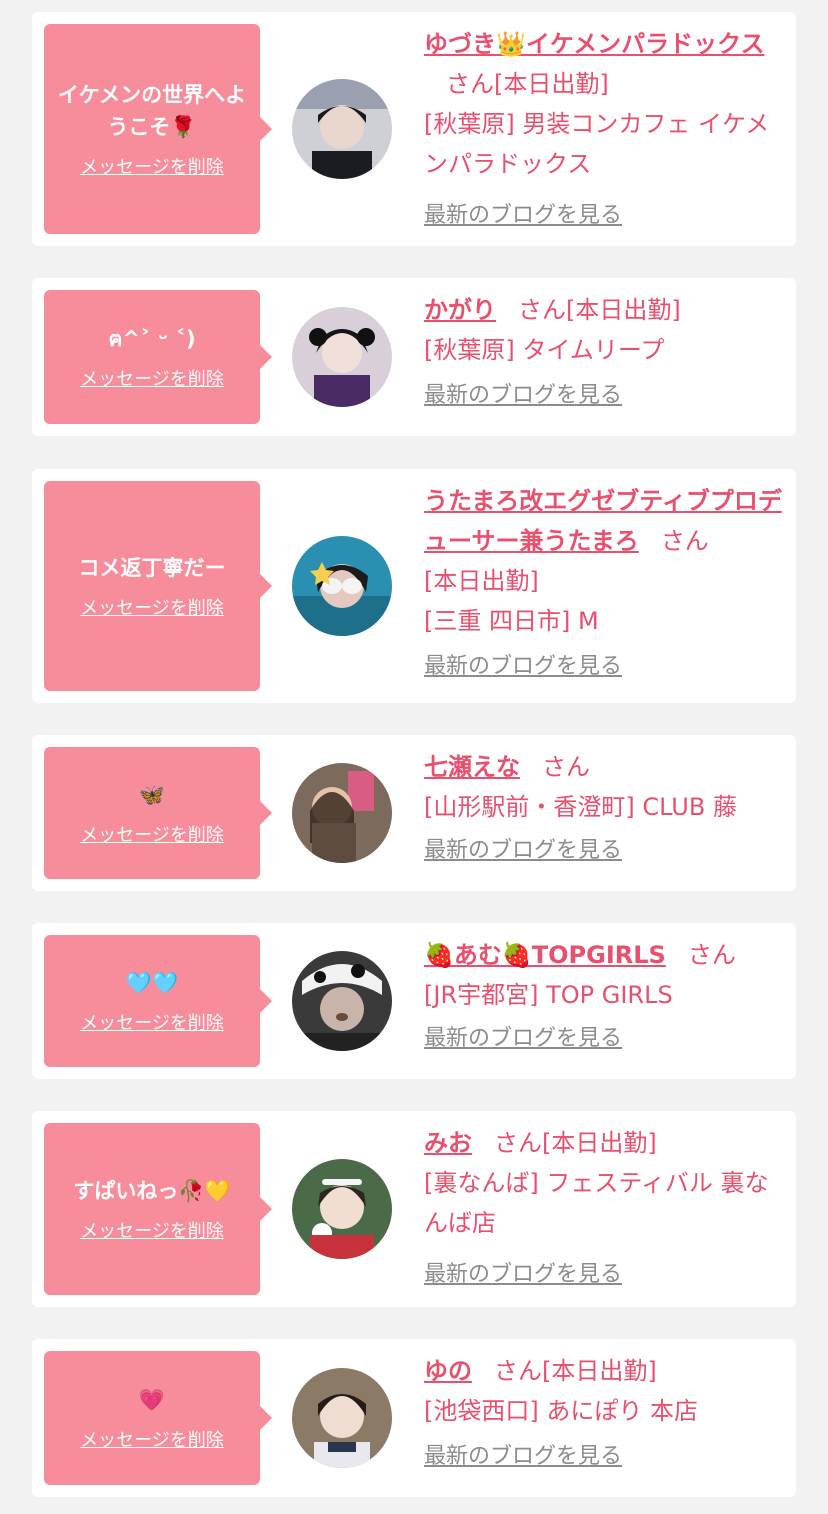  Describe the element at coordinates (580, 807) in the screenshot. I see `shop-label: [山形駅前・香澄町] CLUB 藤` at that location.